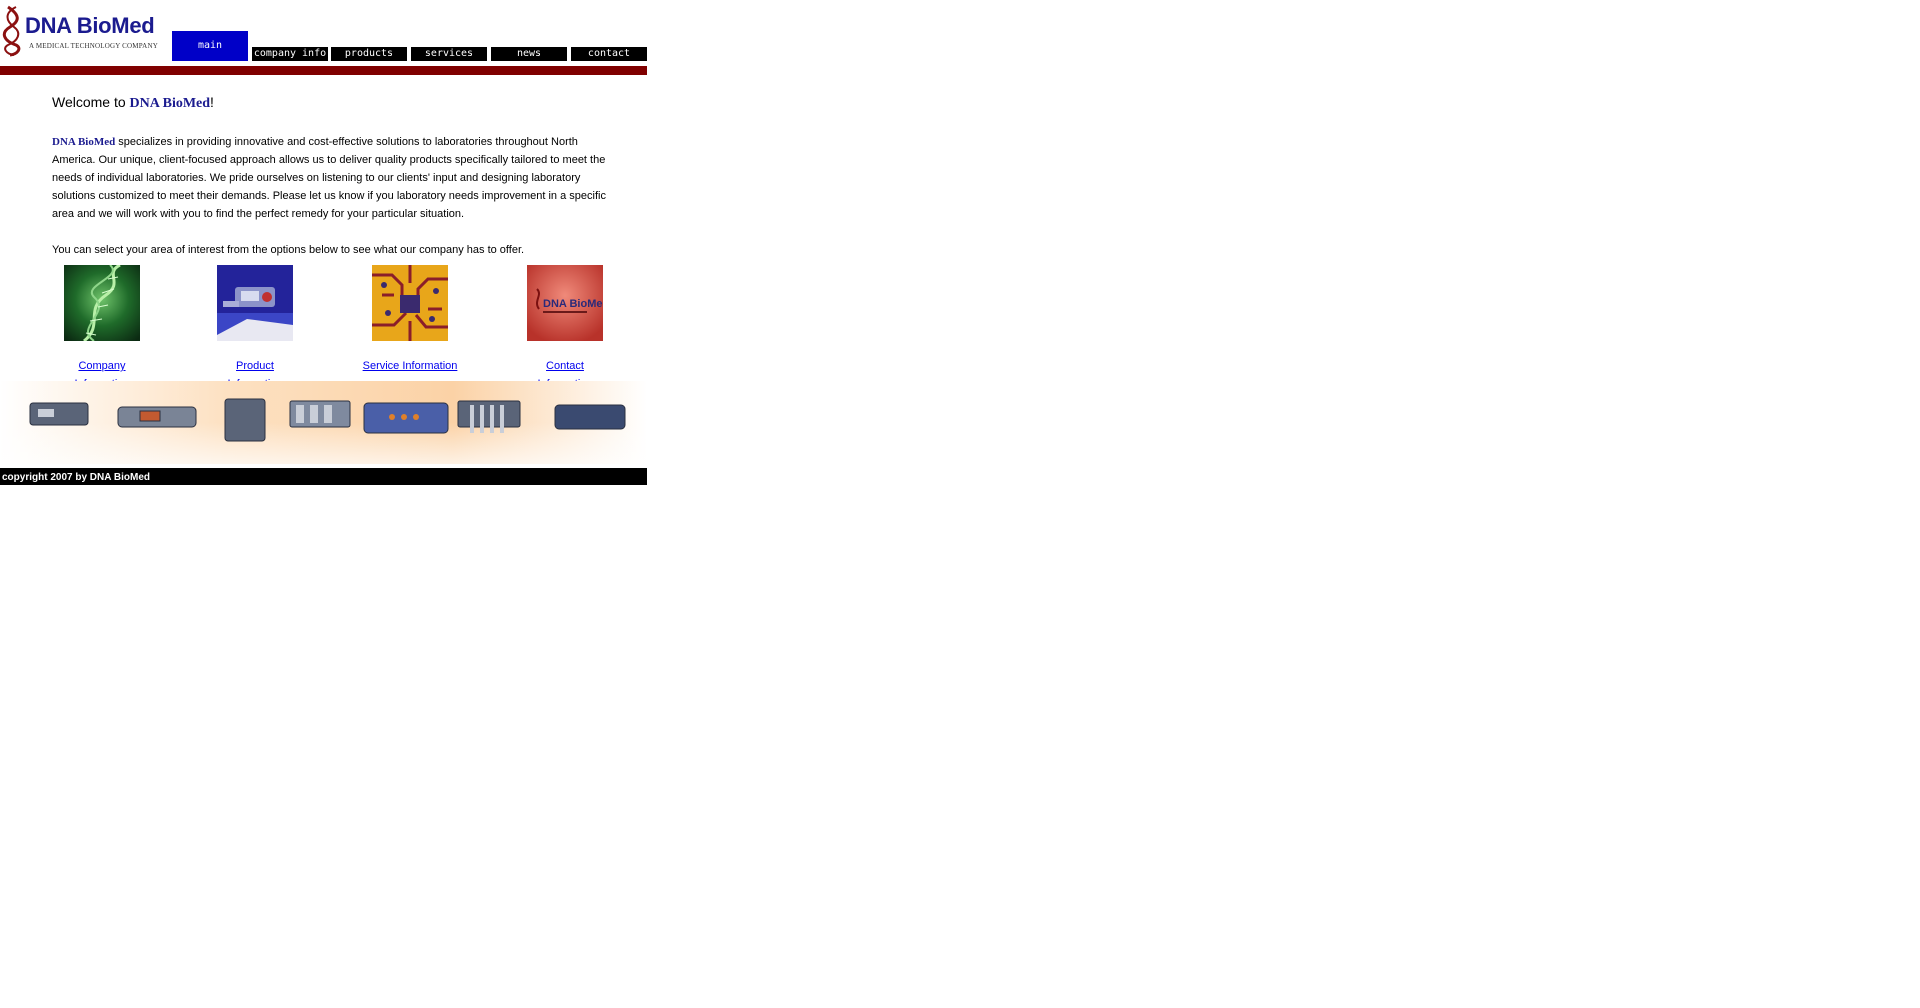  I want to click on nav-main: main, so click(210, 46).